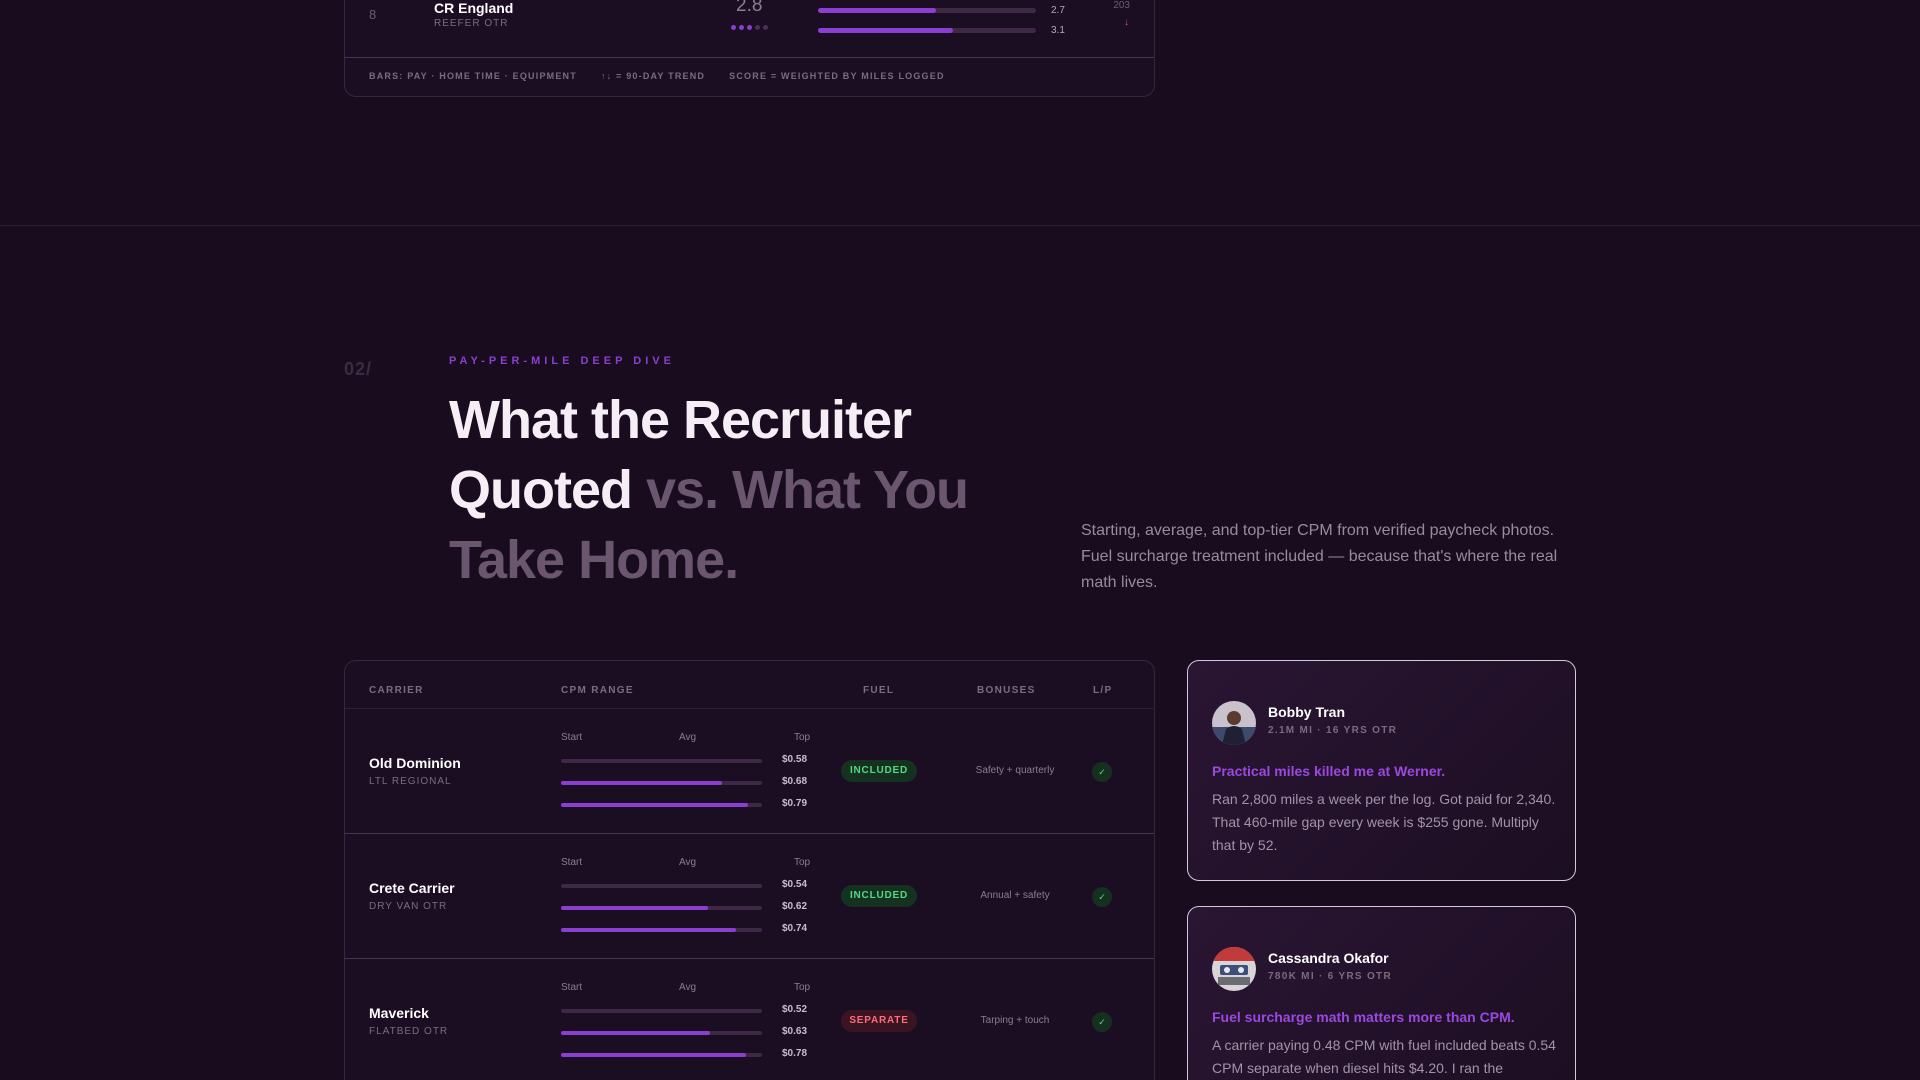 Image resolution: width=1920 pixels, height=1080 pixels. What do you see at coordinates (837, 76) in the screenshot?
I see `legend-score: SCORE = WEIGHTED BY MILES LOGGED` at bounding box center [837, 76].